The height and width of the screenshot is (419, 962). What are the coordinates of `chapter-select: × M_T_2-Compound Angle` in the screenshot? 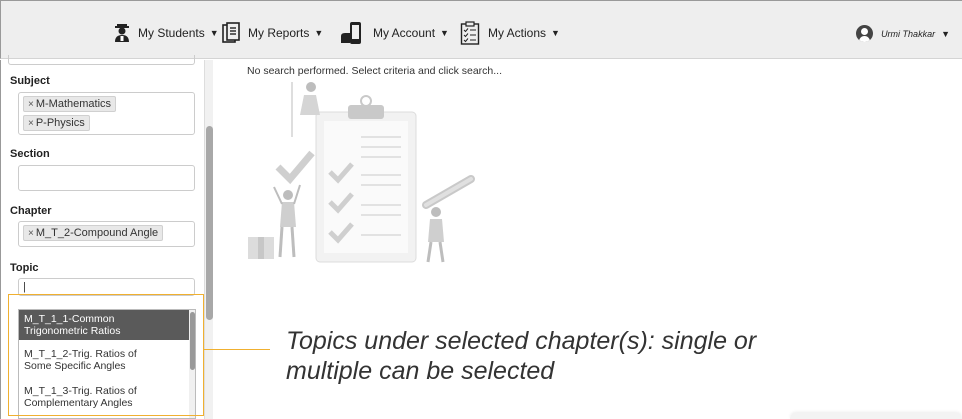 It's located at (106, 234).